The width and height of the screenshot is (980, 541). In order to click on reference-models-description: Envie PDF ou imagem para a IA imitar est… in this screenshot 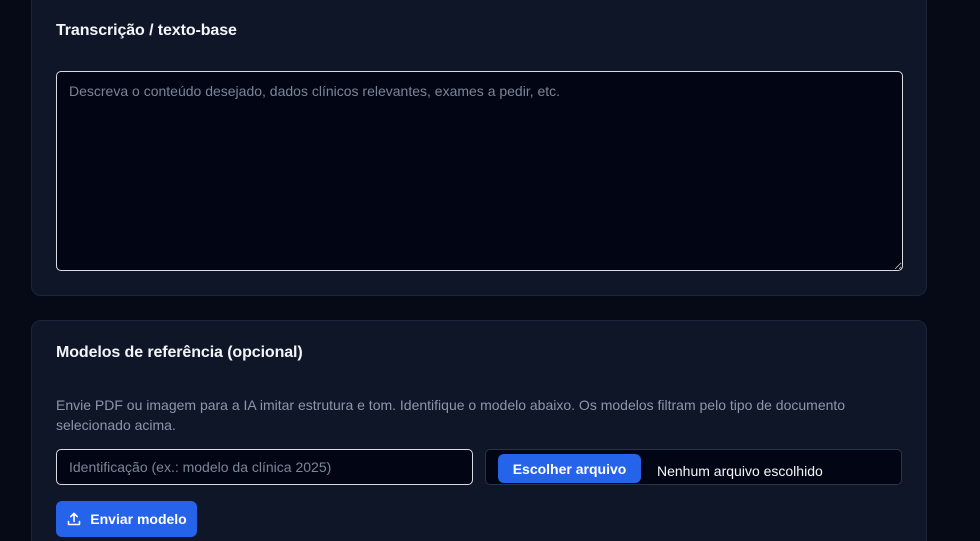, I will do `click(451, 415)`.